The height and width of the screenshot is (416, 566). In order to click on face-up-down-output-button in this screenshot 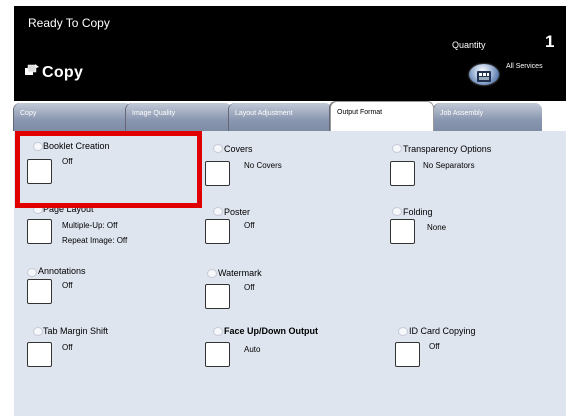, I will do `click(217, 354)`.